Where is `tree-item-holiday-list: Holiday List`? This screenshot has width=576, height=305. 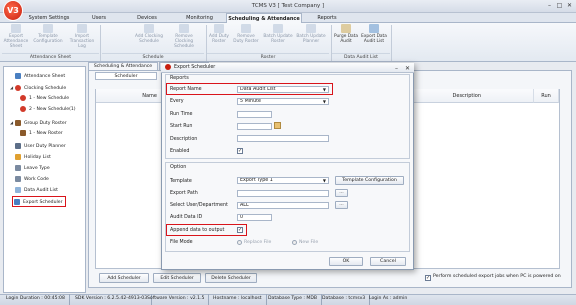
tree-item-holiday-list: Holiday List is located at coordinates (45, 157).